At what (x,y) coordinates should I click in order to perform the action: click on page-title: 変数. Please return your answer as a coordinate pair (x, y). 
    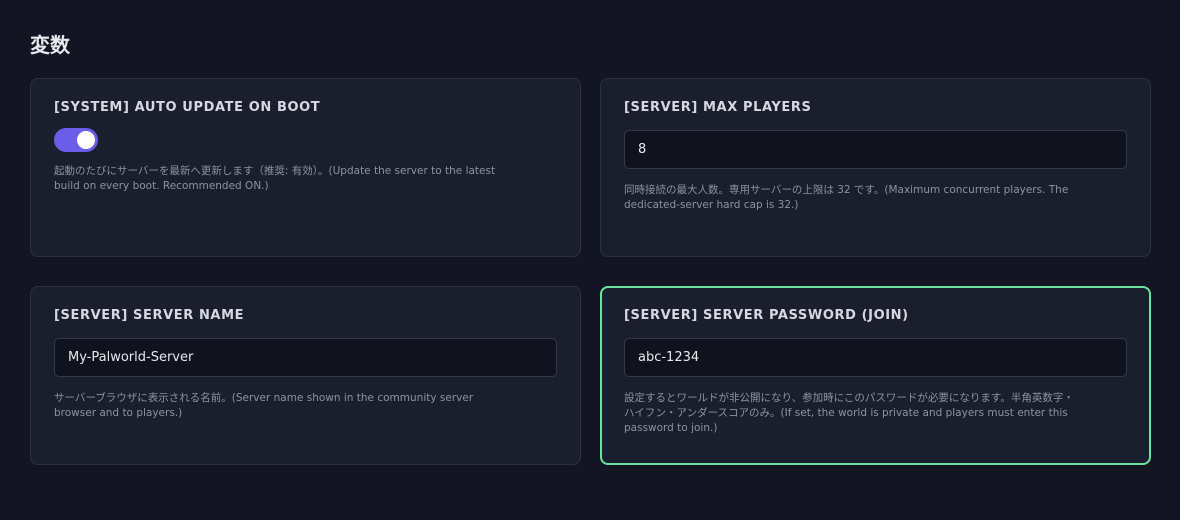
    Looking at the image, I should click on (50, 45).